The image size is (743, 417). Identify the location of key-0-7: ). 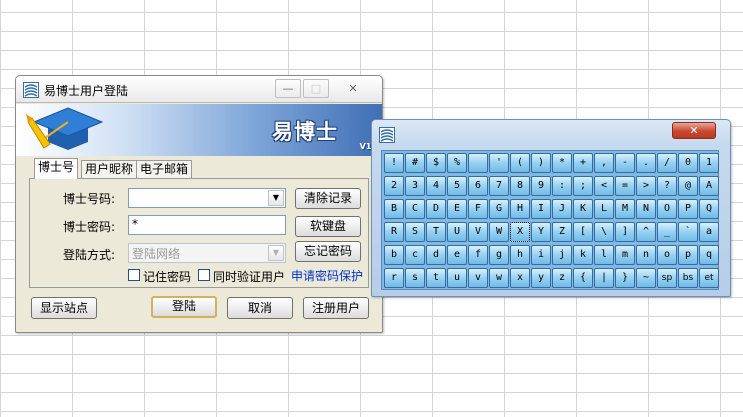
(541, 163).